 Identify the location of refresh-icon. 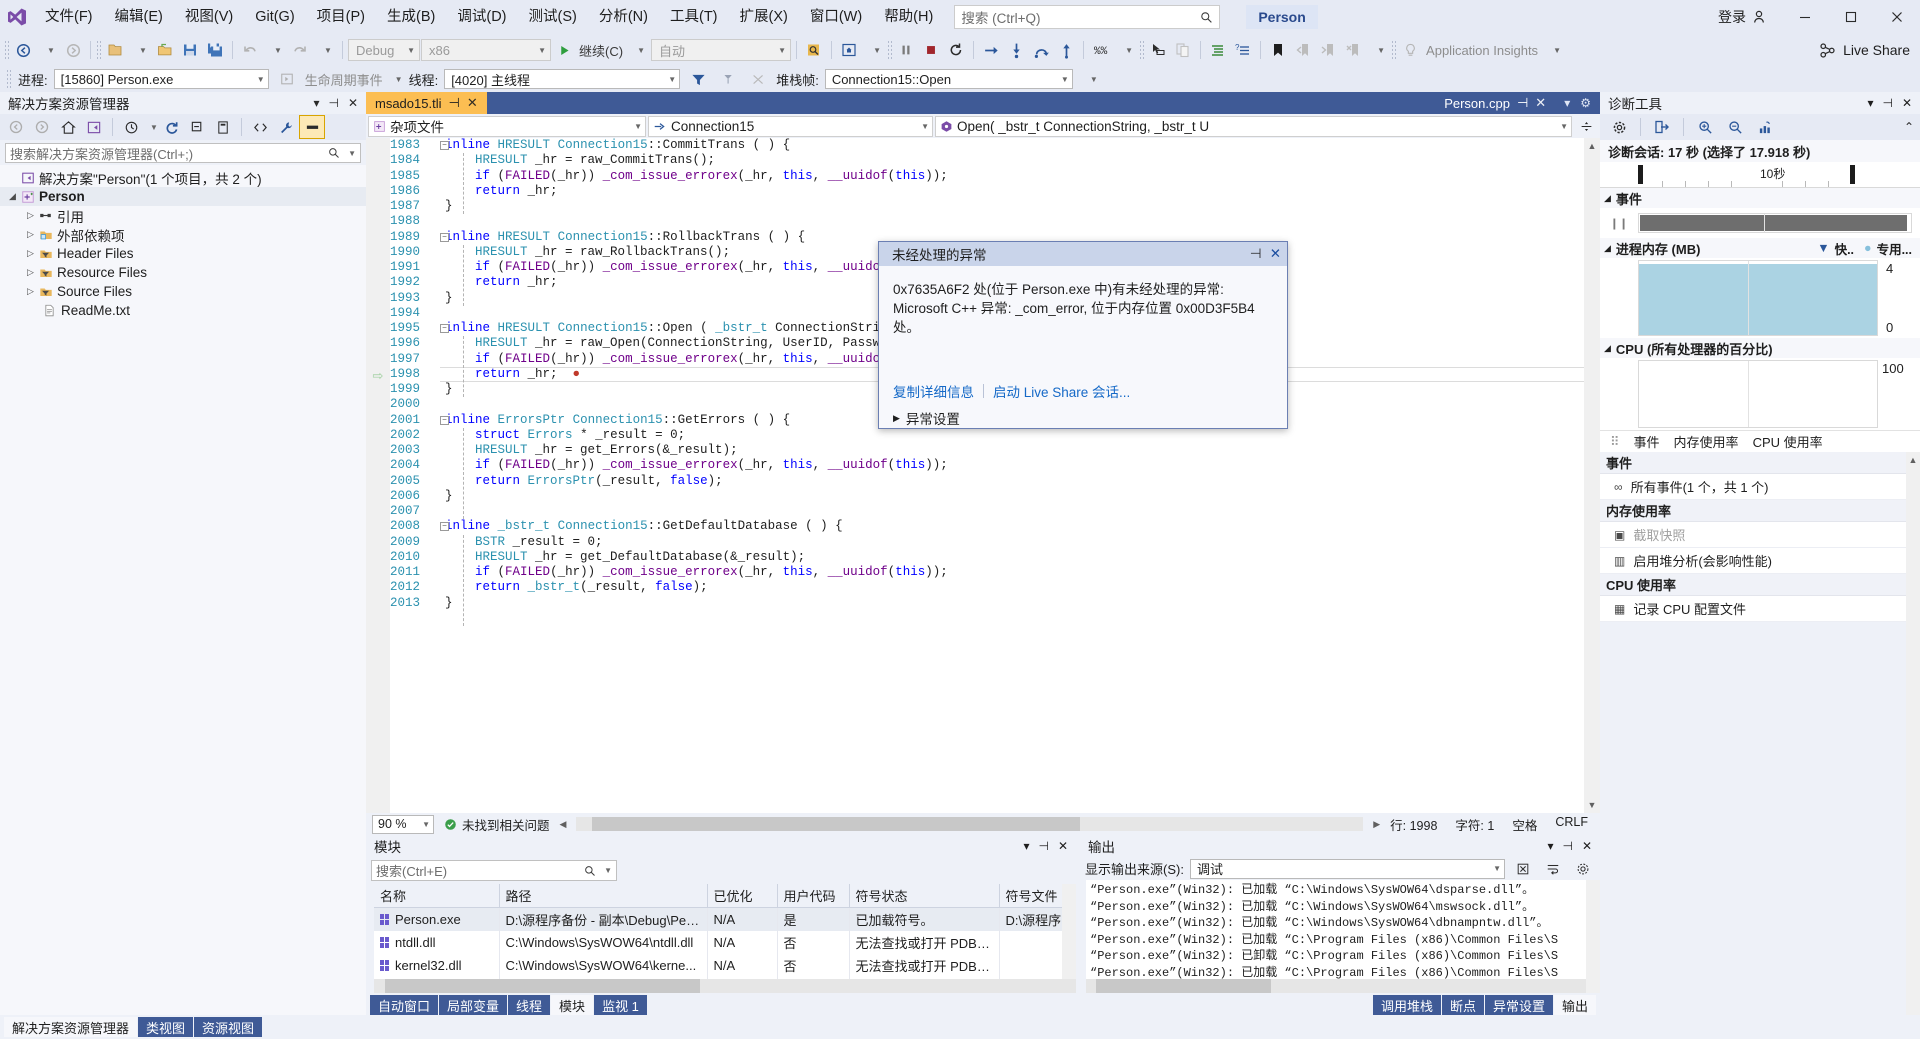
(171, 127).